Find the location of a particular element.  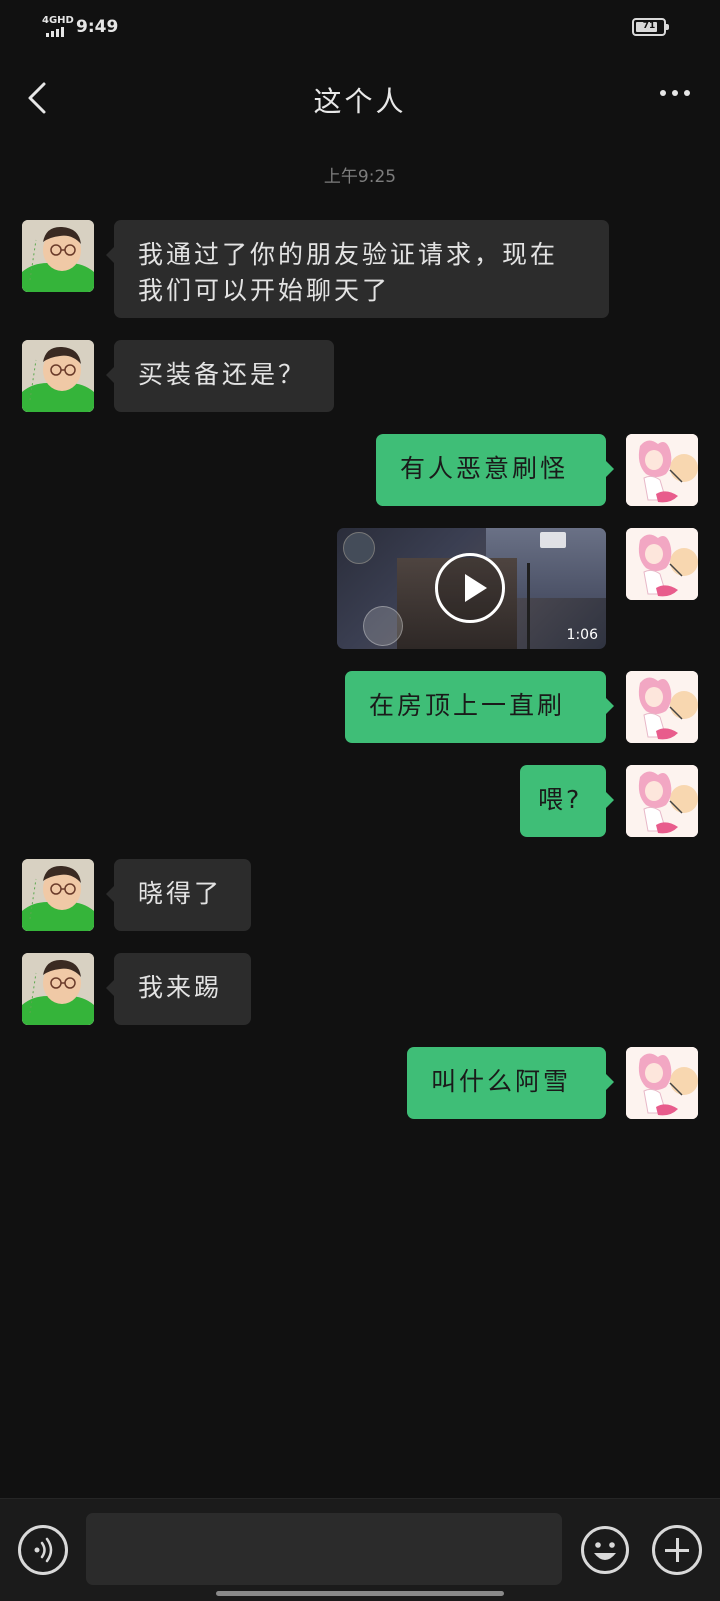

battery-level: 71 is located at coordinates (649, 26).